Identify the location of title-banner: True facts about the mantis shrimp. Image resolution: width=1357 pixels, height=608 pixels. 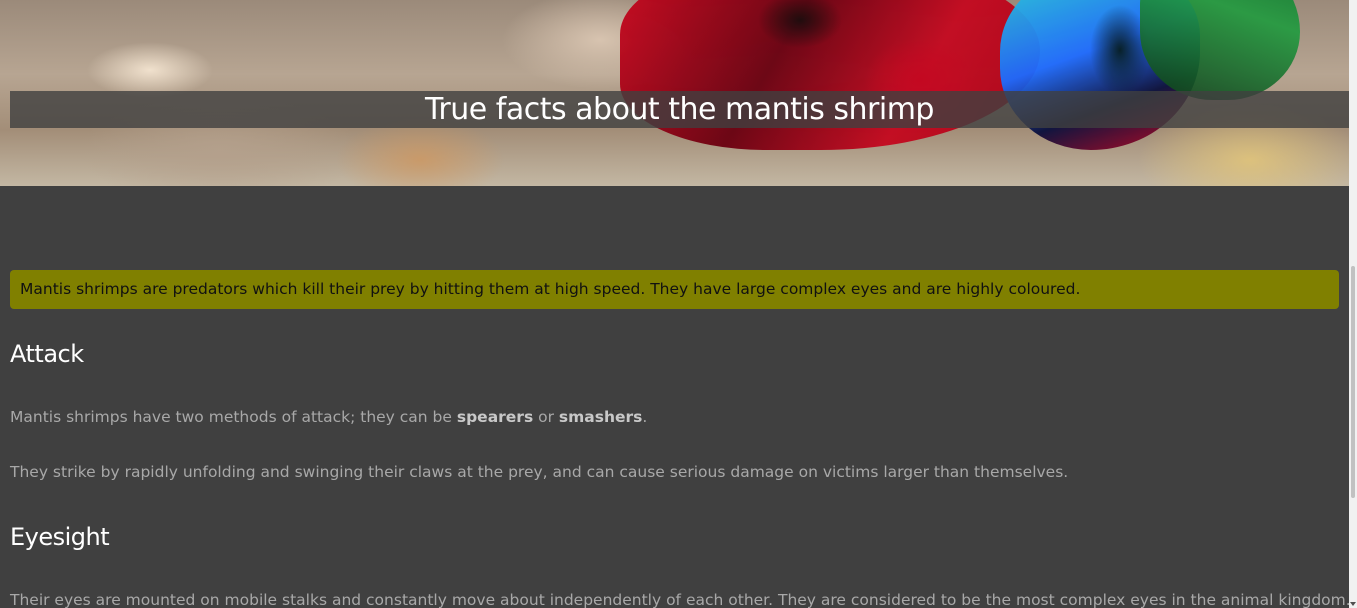
(679, 109).